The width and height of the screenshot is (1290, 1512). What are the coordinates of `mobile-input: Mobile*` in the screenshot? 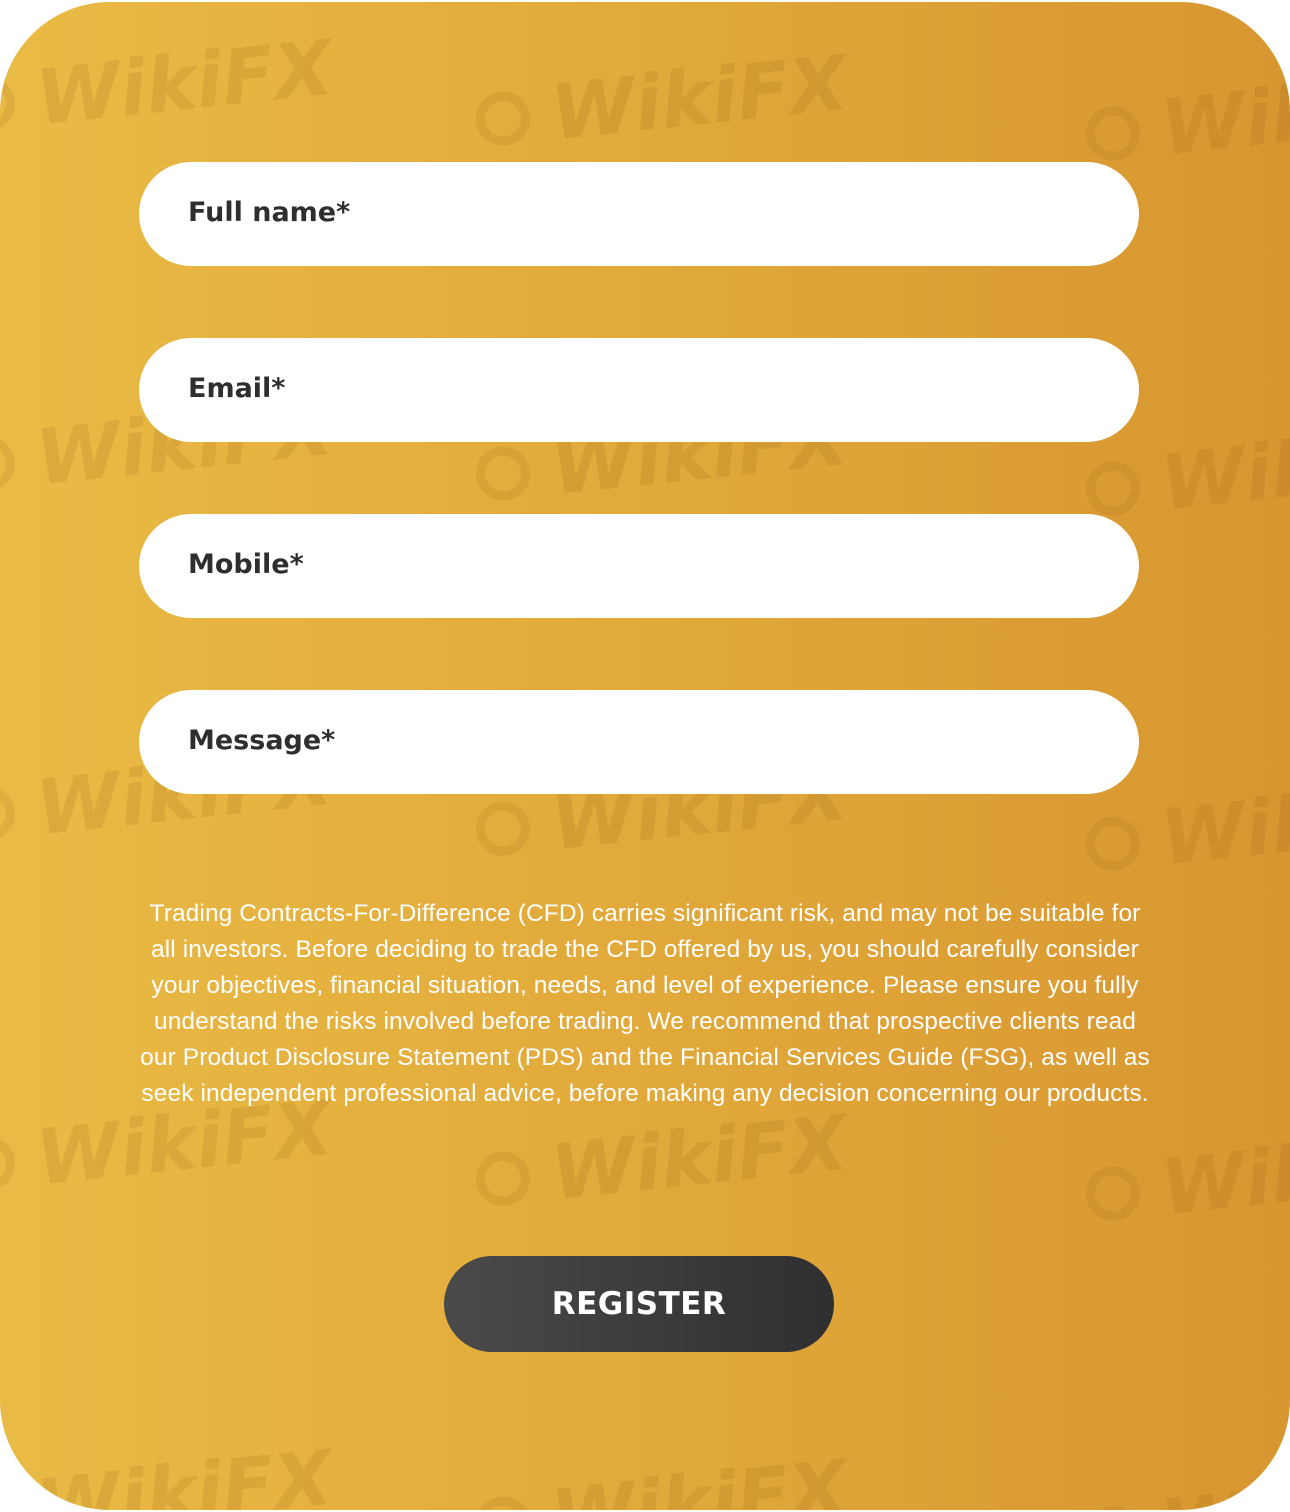 It's located at (639, 566).